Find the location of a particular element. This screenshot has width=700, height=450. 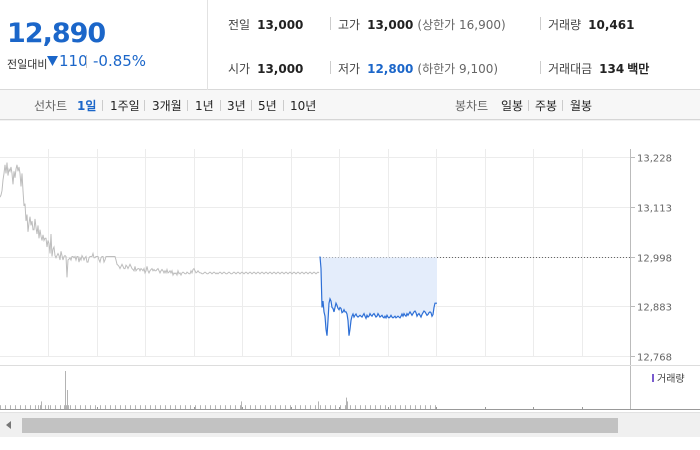

tab-1-year: 1년 is located at coordinates (204, 105).